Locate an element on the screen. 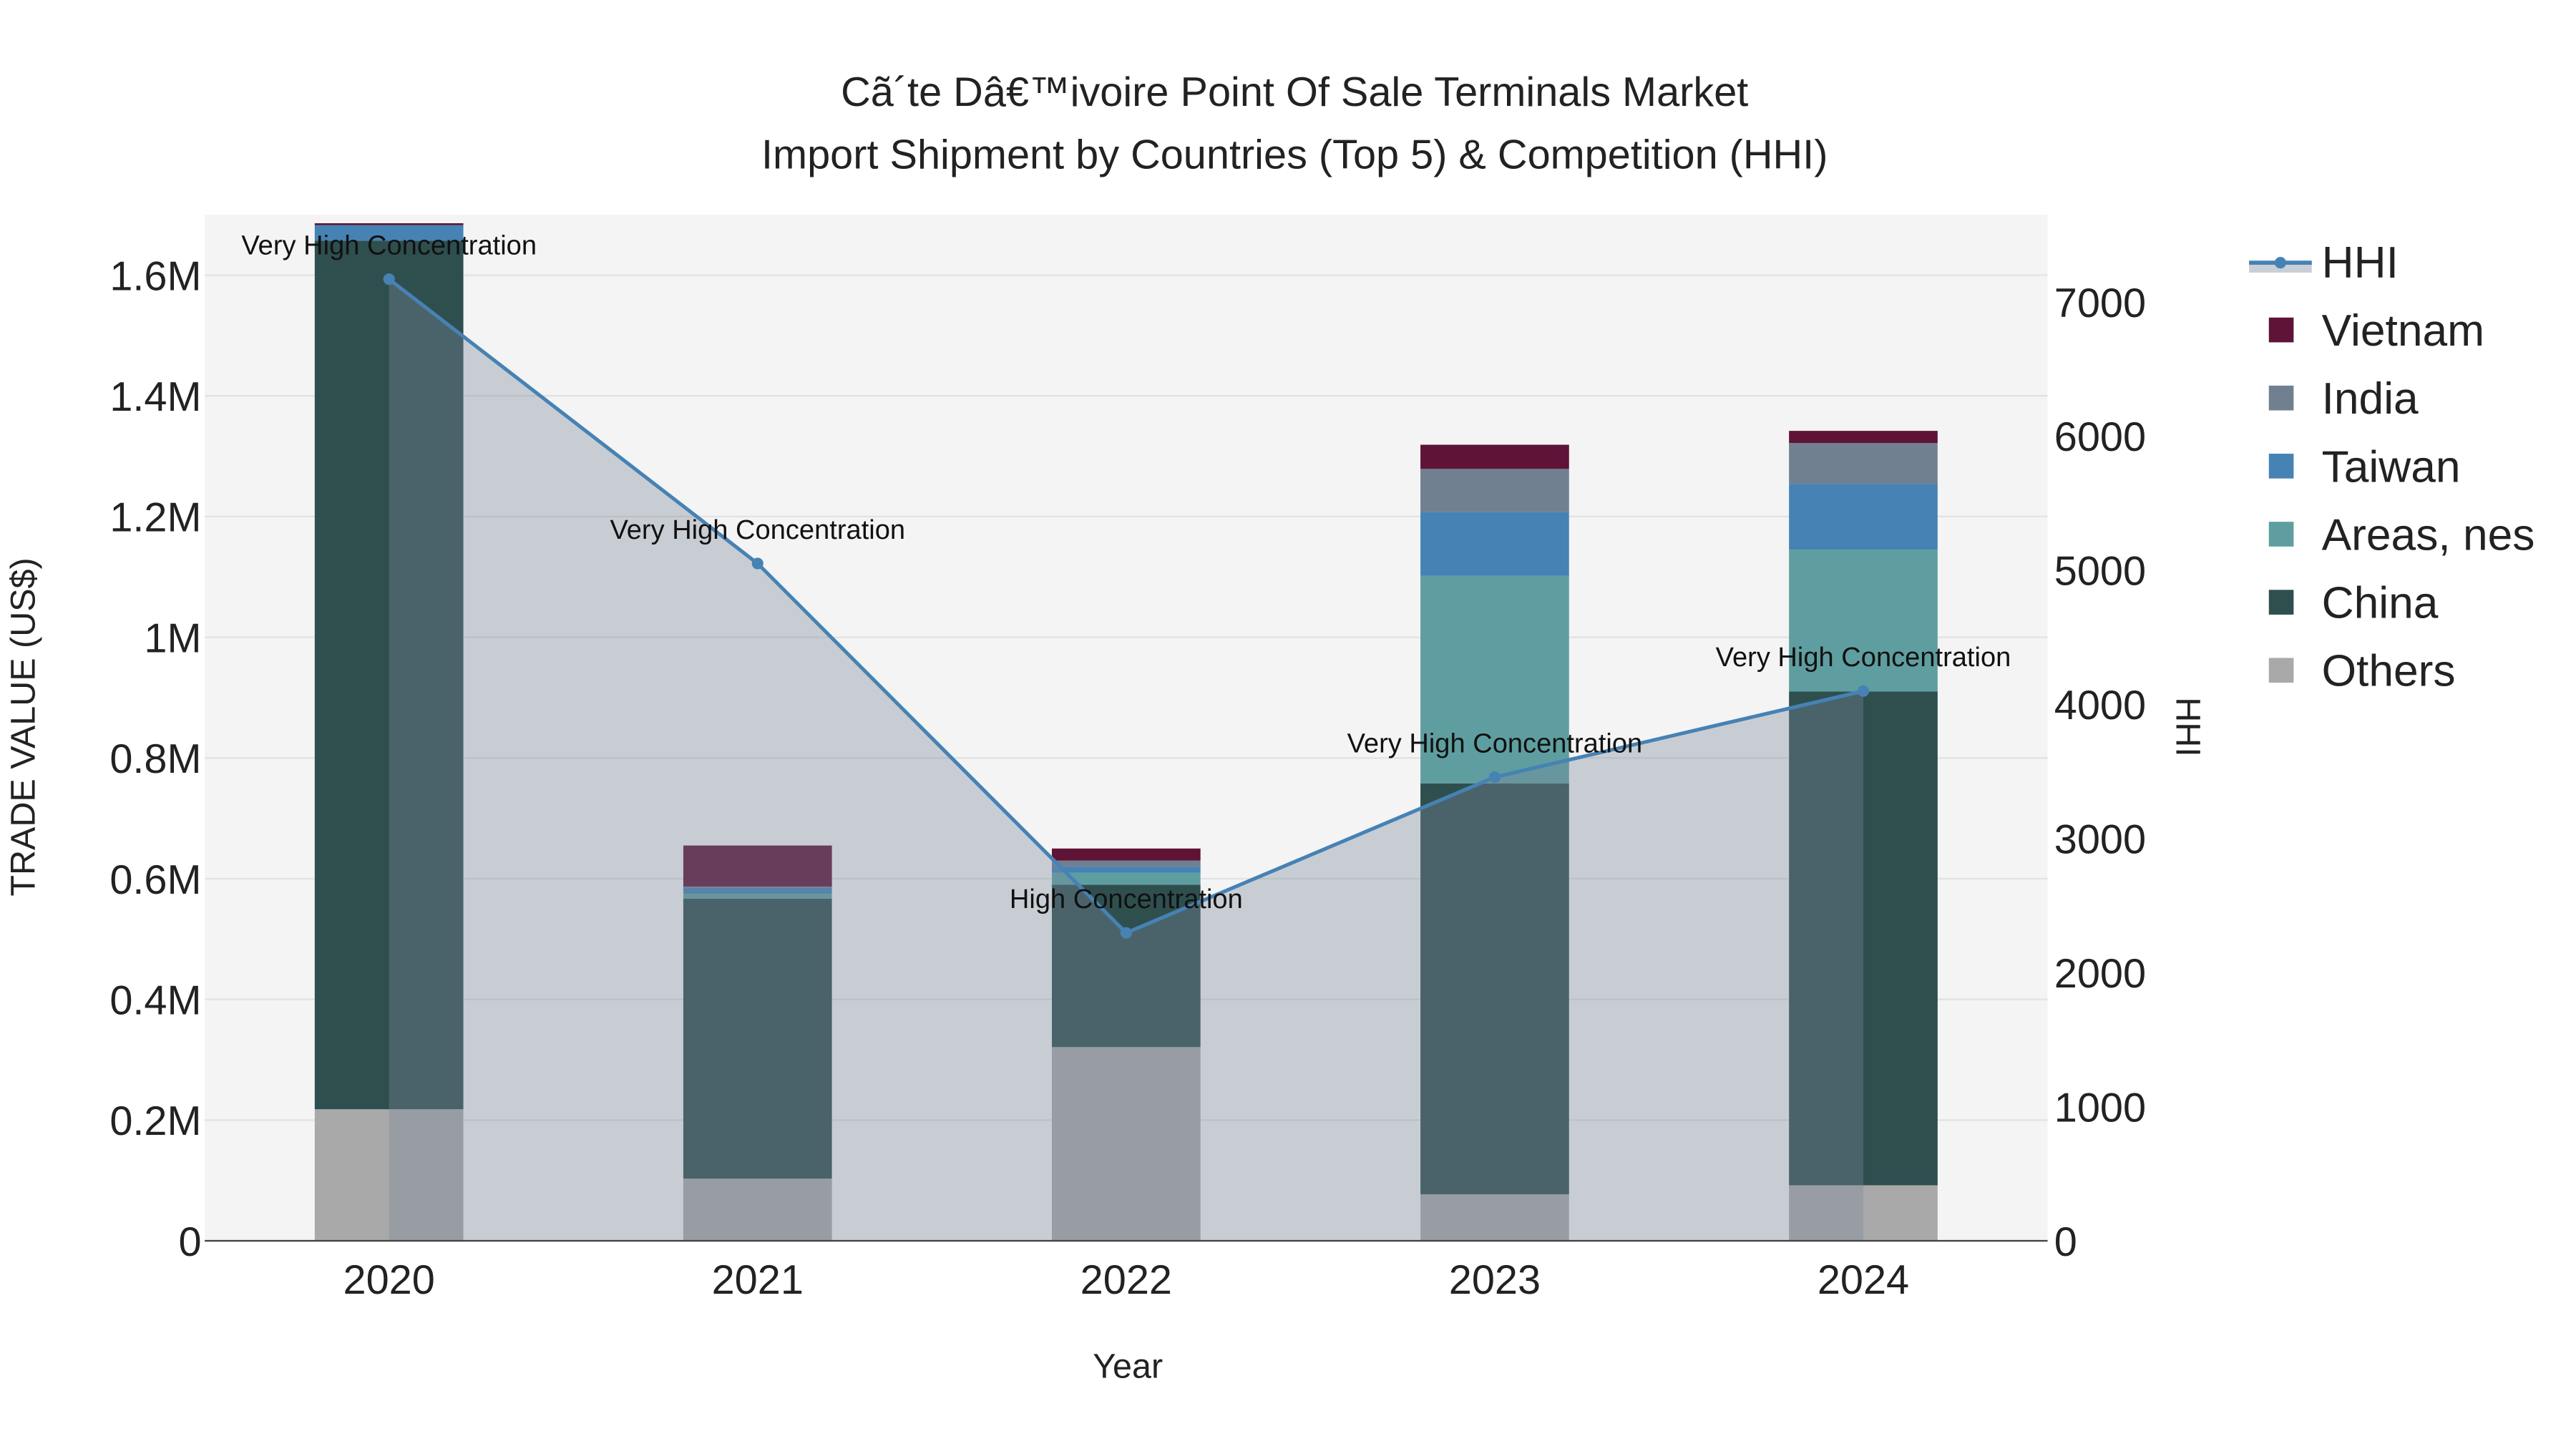  x-tick-label: 2023 is located at coordinates (1495, 1280).